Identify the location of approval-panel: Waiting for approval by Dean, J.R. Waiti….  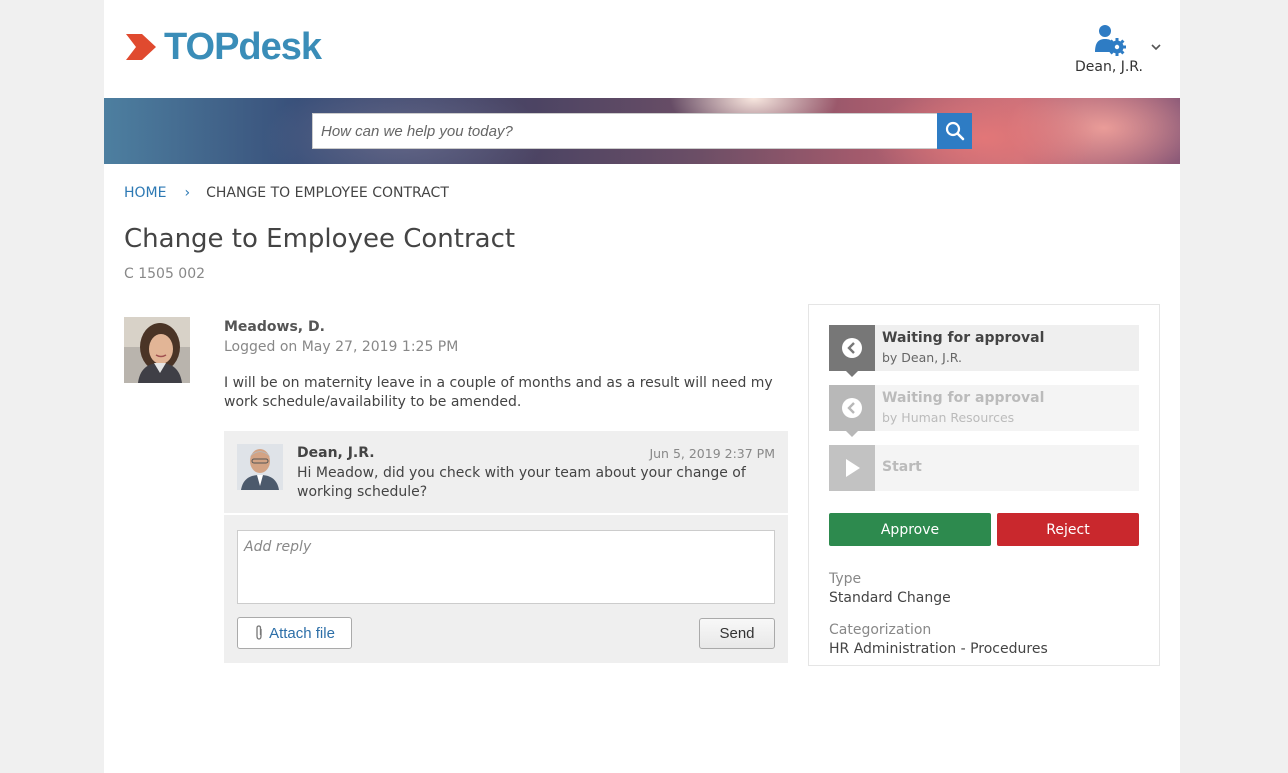
(984, 485).